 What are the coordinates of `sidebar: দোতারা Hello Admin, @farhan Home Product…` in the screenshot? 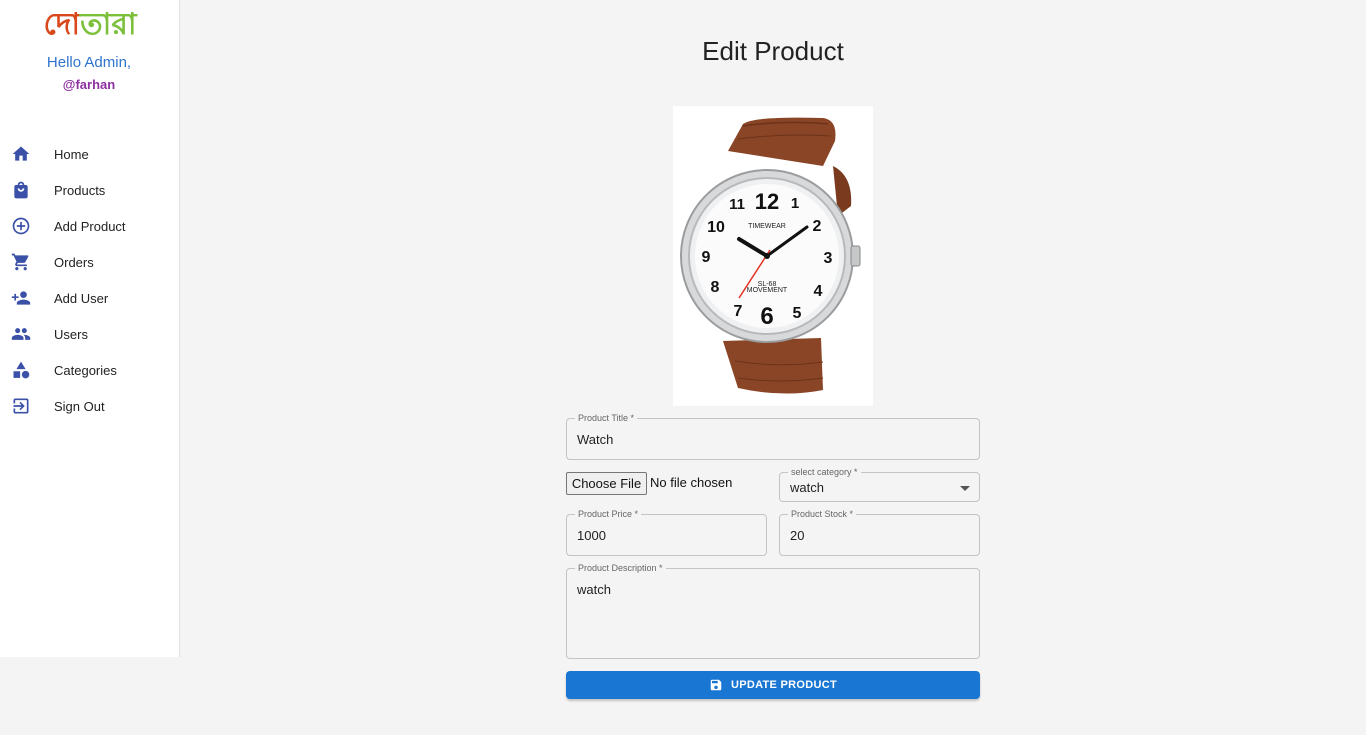 It's located at (90, 328).